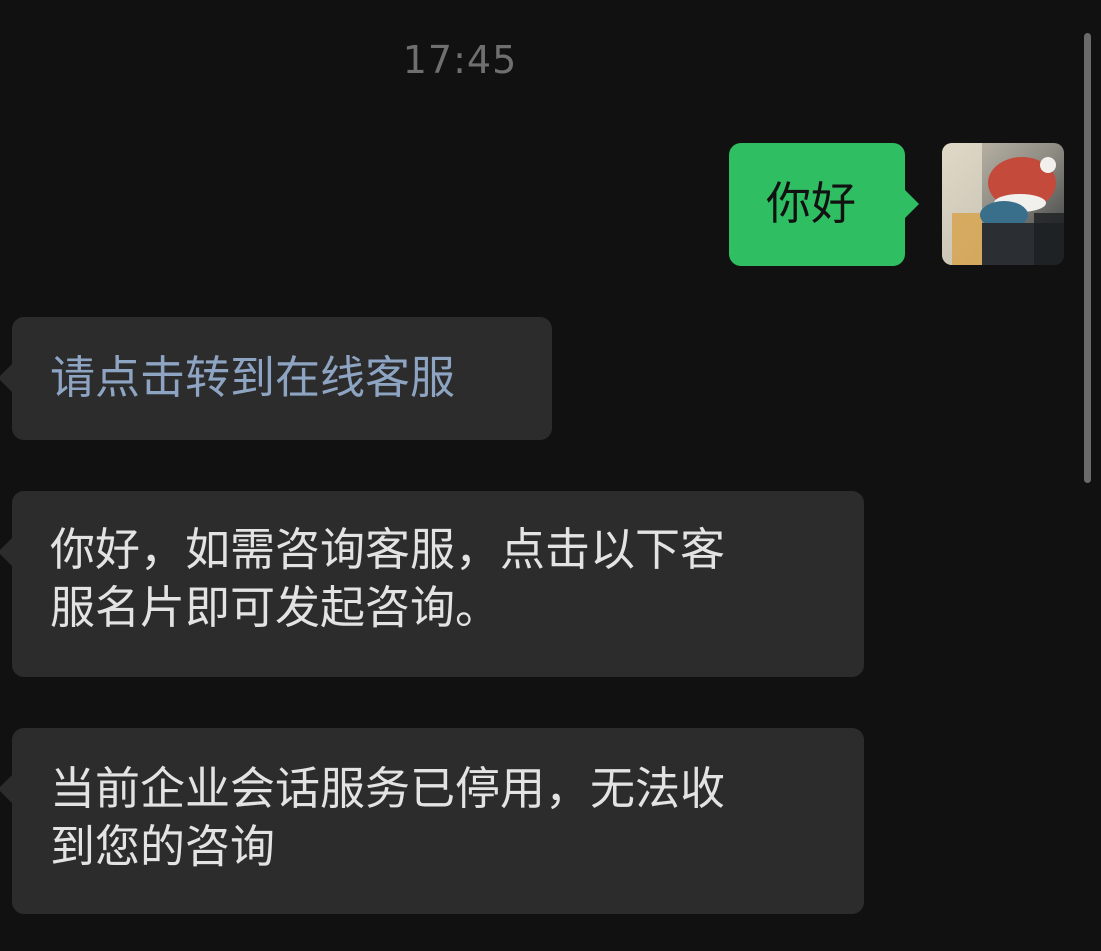 This screenshot has width=1101, height=951. Describe the element at coordinates (1087, 258) in the screenshot. I see `scrollbar` at that location.